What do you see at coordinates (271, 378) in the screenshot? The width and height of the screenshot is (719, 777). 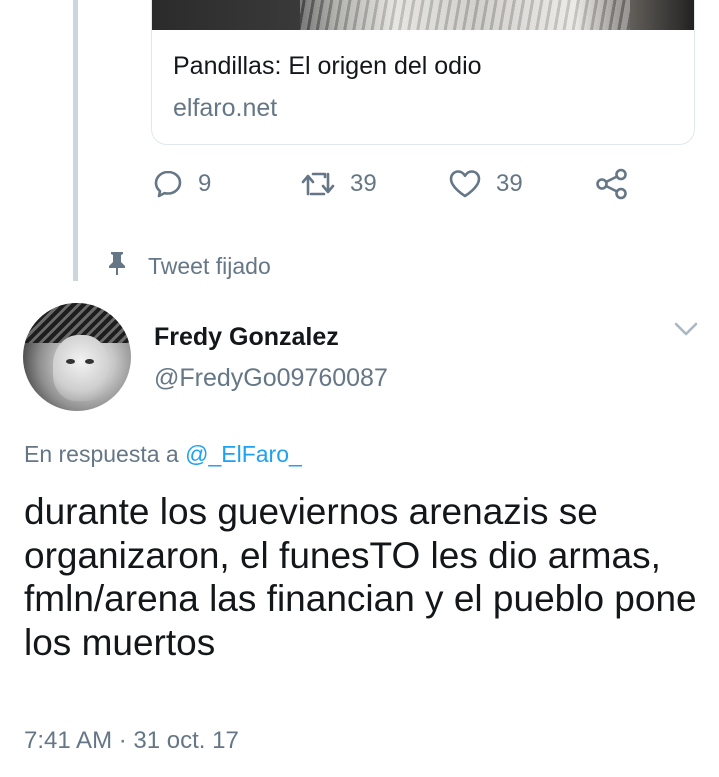 I see `author-handle: @FredyGo09760087` at bounding box center [271, 378].